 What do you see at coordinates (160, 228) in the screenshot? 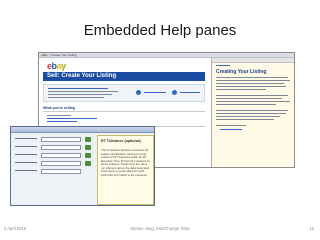
I see `footer-author: Steven Jong, InterChange 2016` at bounding box center [160, 228].